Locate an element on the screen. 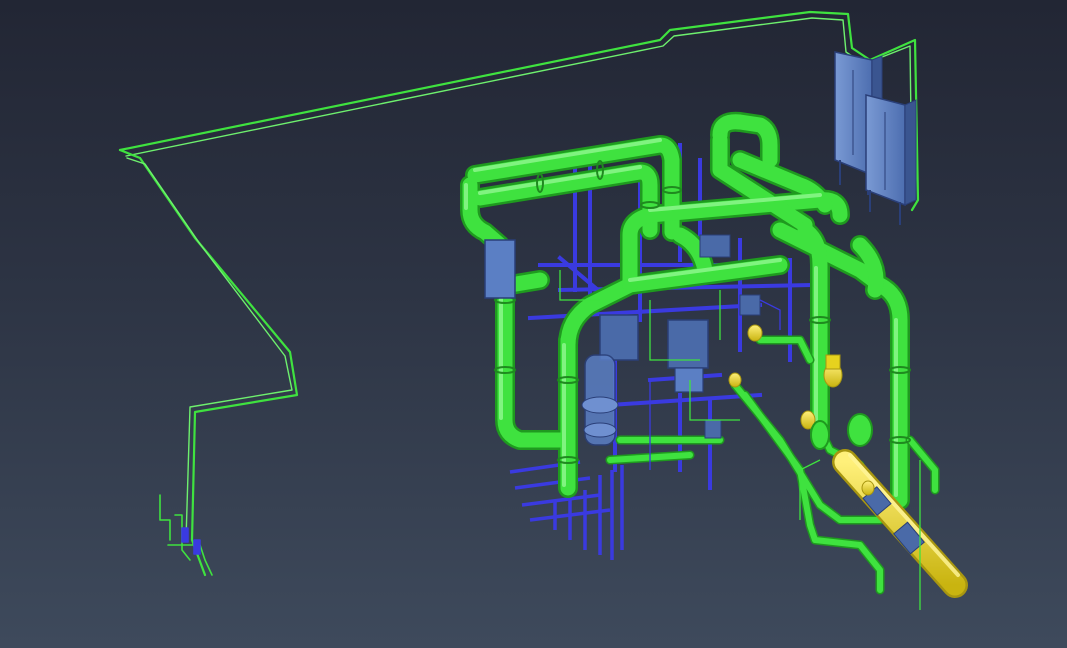  trace-drop-left is located at coordinates (208, 362).